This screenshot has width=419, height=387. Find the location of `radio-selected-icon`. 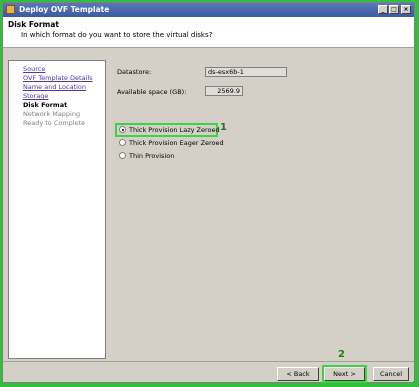

radio-selected-icon is located at coordinates (122, 129).